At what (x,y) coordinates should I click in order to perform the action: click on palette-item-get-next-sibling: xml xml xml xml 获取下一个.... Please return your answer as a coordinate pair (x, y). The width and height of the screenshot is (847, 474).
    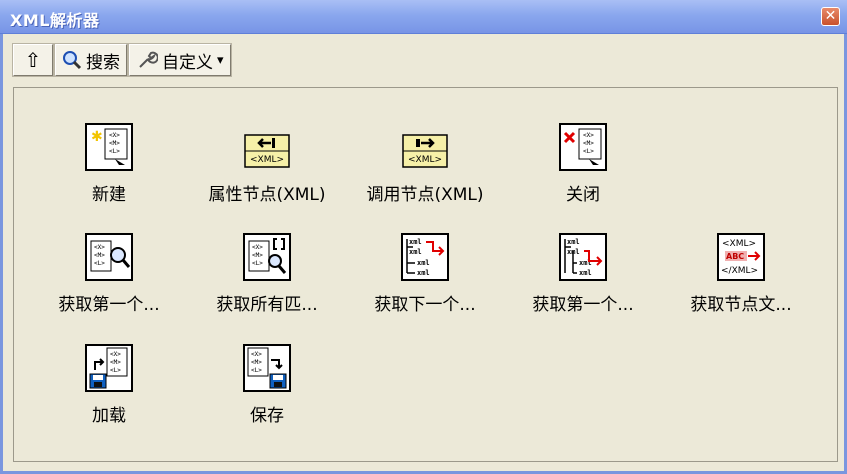
    Looking at the image, I should click on (425, 274).